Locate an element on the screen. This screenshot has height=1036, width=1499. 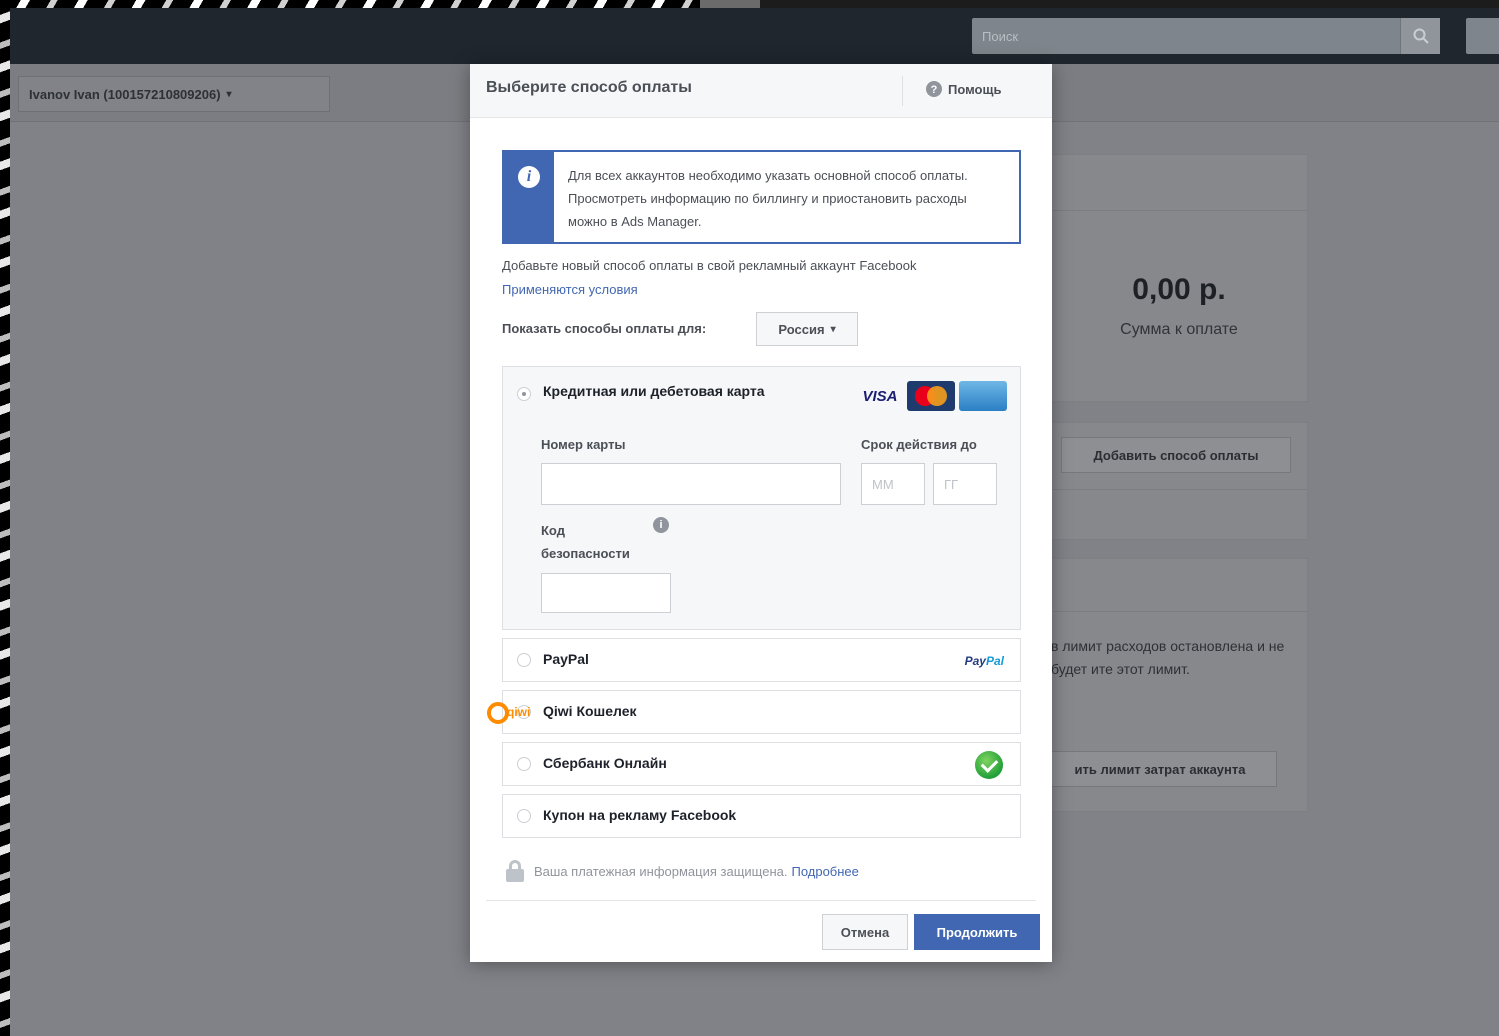
cvv-info-icon: i is located at coordinates (661, 525).